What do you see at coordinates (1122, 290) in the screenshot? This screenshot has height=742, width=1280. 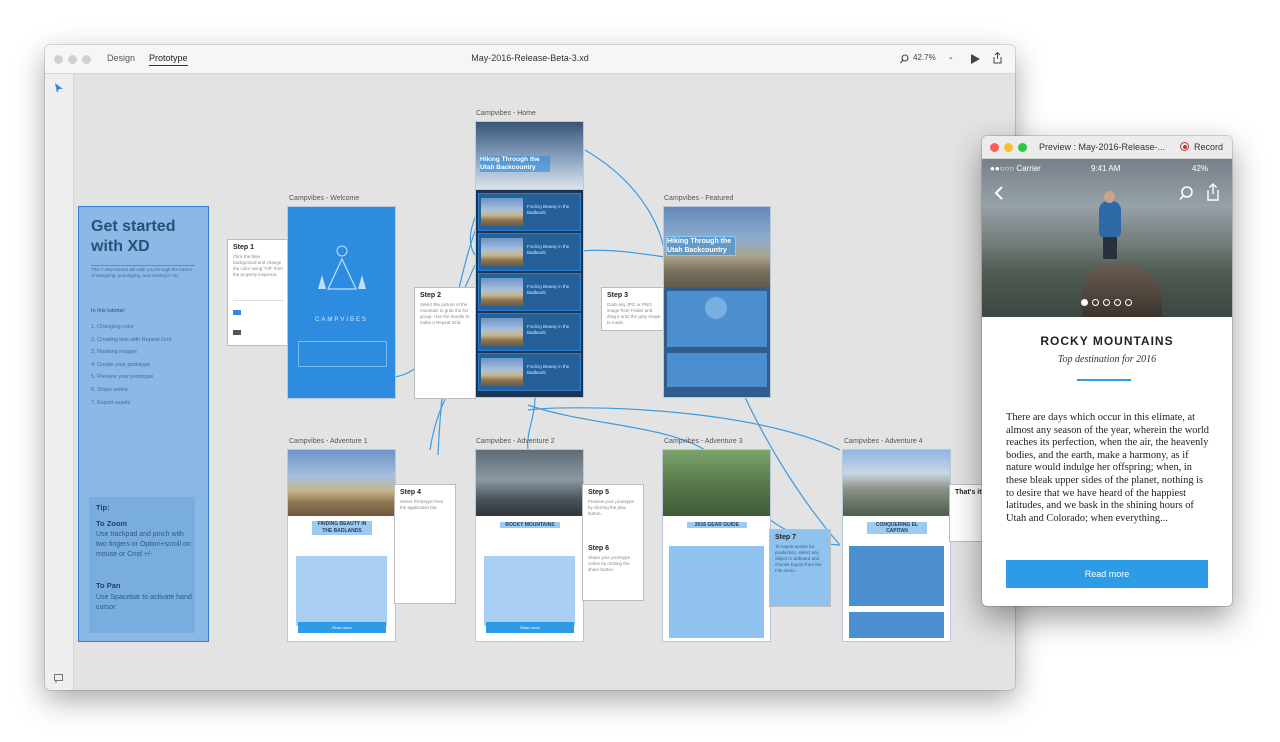 I see `rock` at bounding box center [1122, 290].